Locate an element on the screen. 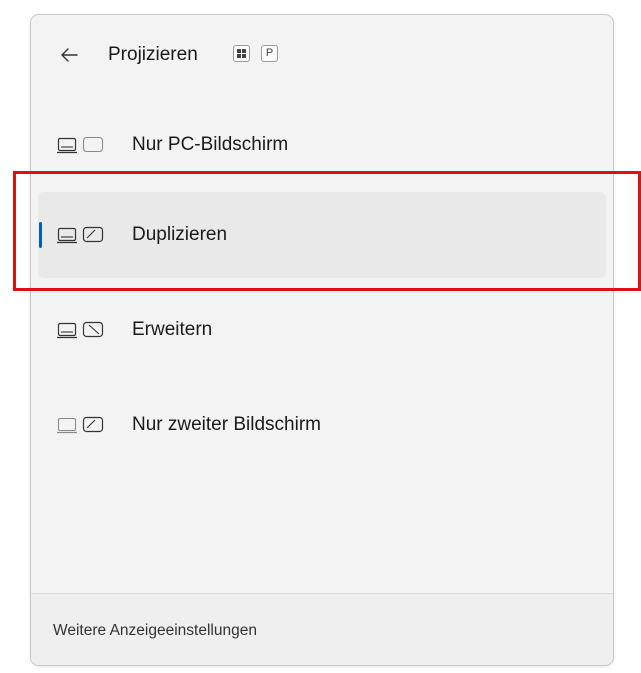 This screenshot has height=673, width=641. extend-icon is located at coordinates (80, 330).